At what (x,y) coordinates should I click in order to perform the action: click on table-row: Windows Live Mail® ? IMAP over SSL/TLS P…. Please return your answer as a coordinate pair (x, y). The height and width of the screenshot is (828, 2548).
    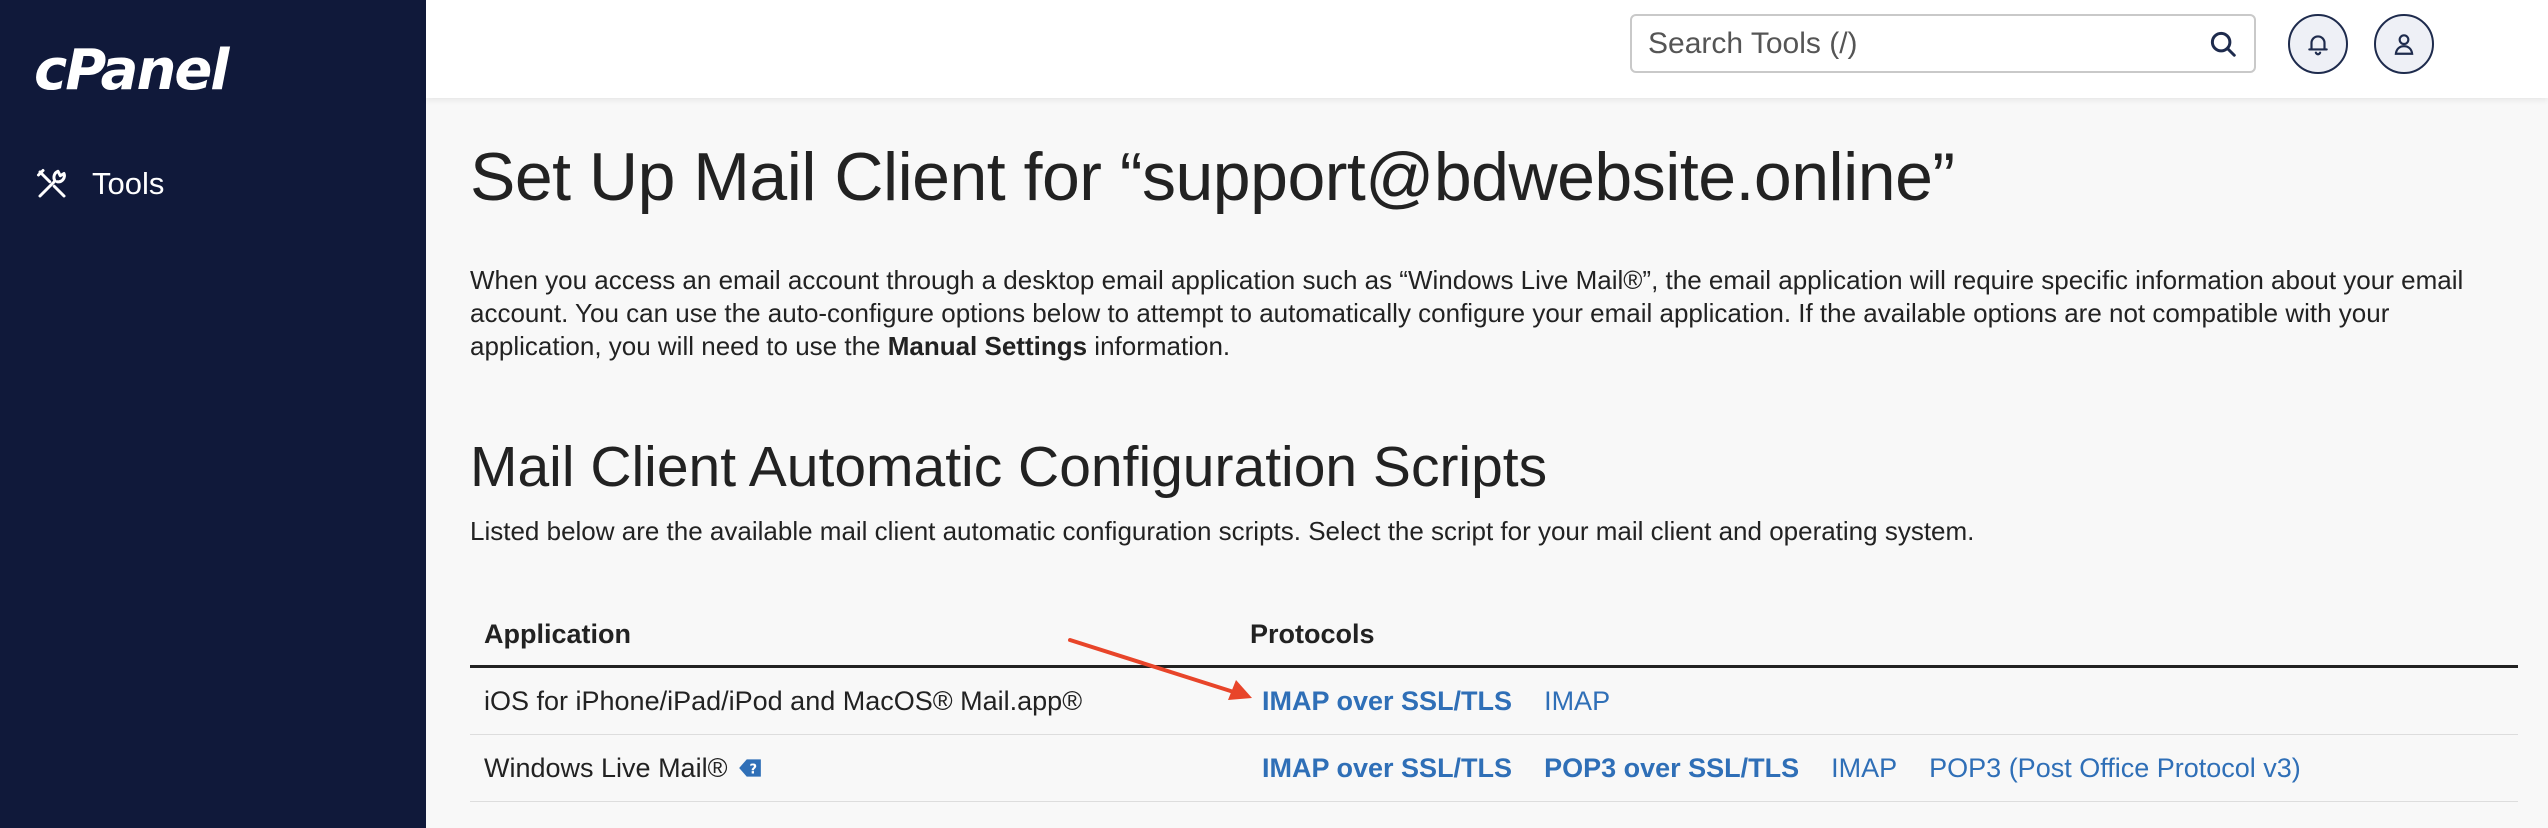
    Looking at the image, I should click on (1494, 768).